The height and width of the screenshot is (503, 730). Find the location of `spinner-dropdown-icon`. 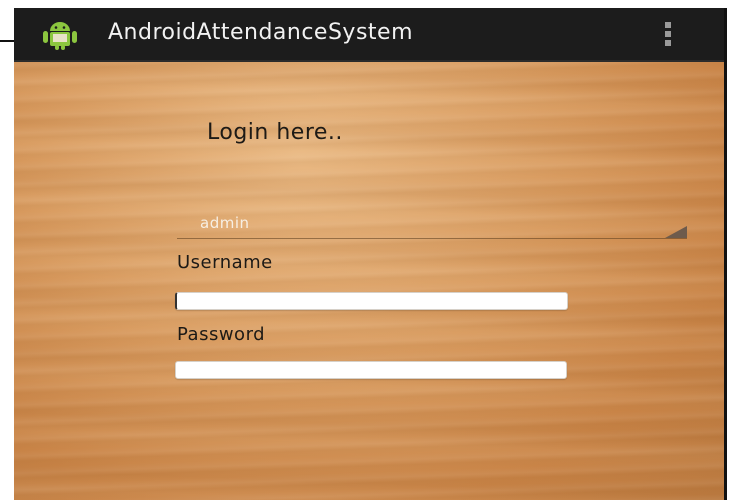

spinner-dropdown-icon is located at coordinates (676, 232).